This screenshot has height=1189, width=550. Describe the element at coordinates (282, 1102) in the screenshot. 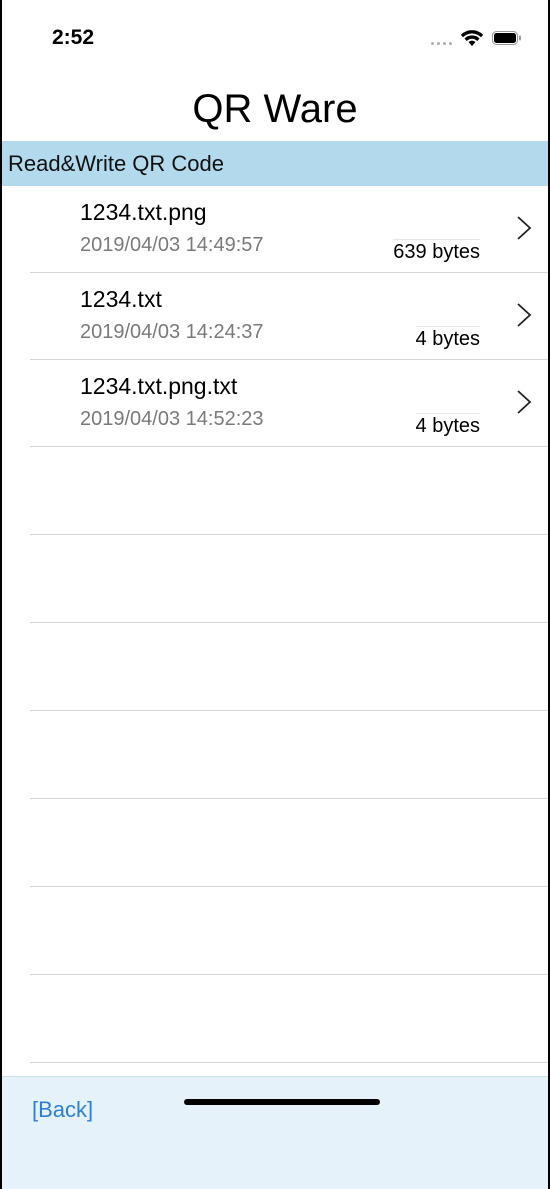

I see `home-indicator` at that location.